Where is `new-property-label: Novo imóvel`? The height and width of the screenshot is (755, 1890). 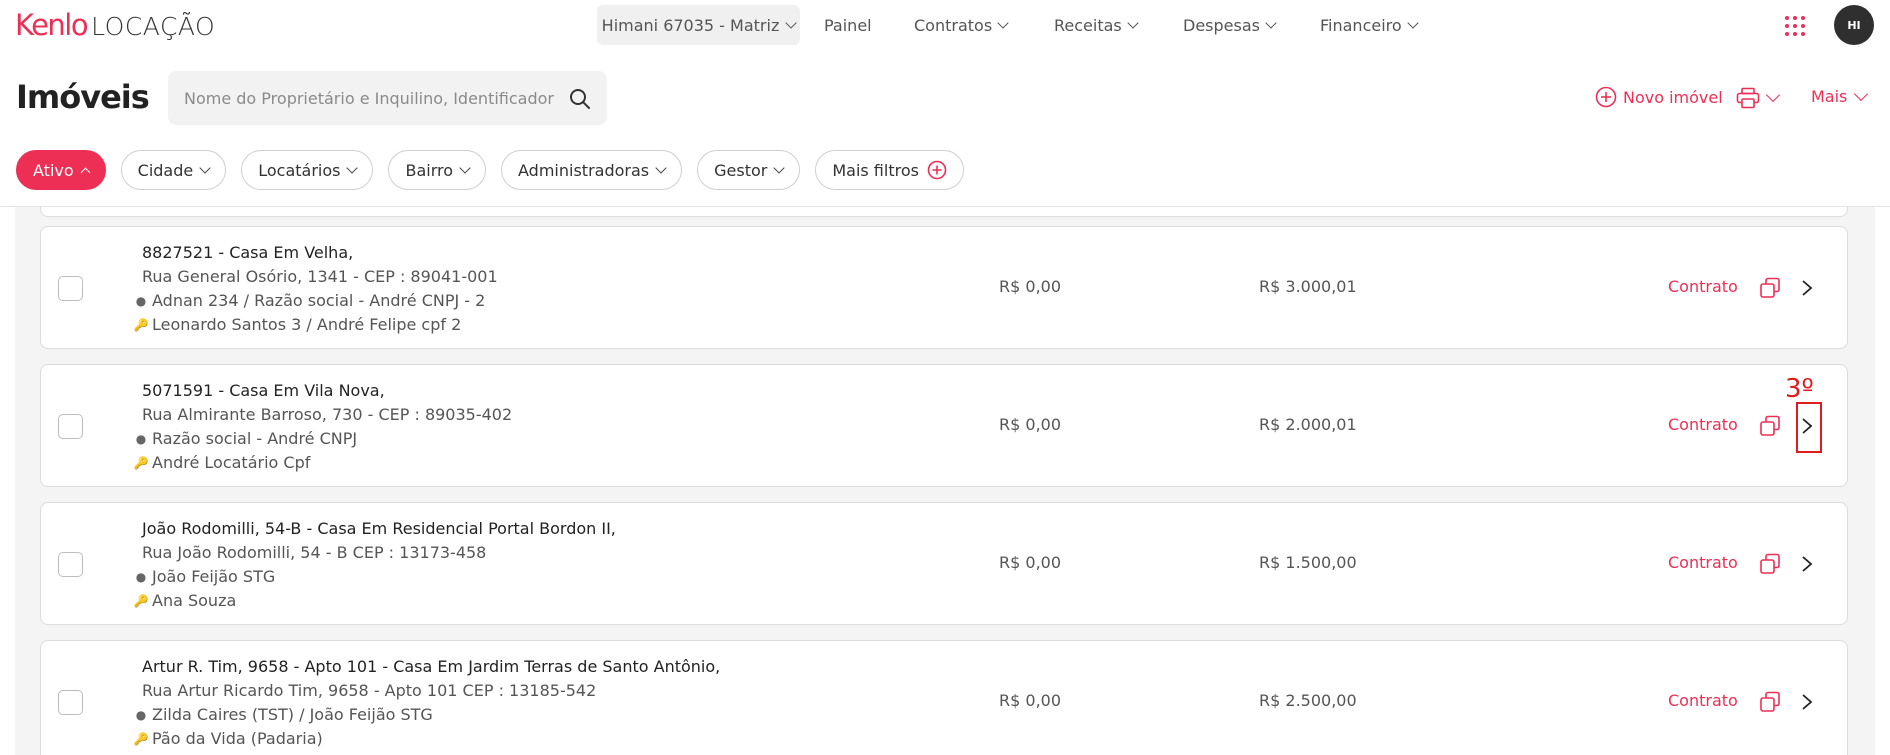
new-property-label: Novo imóvel is located at coordinates (1673, 97).